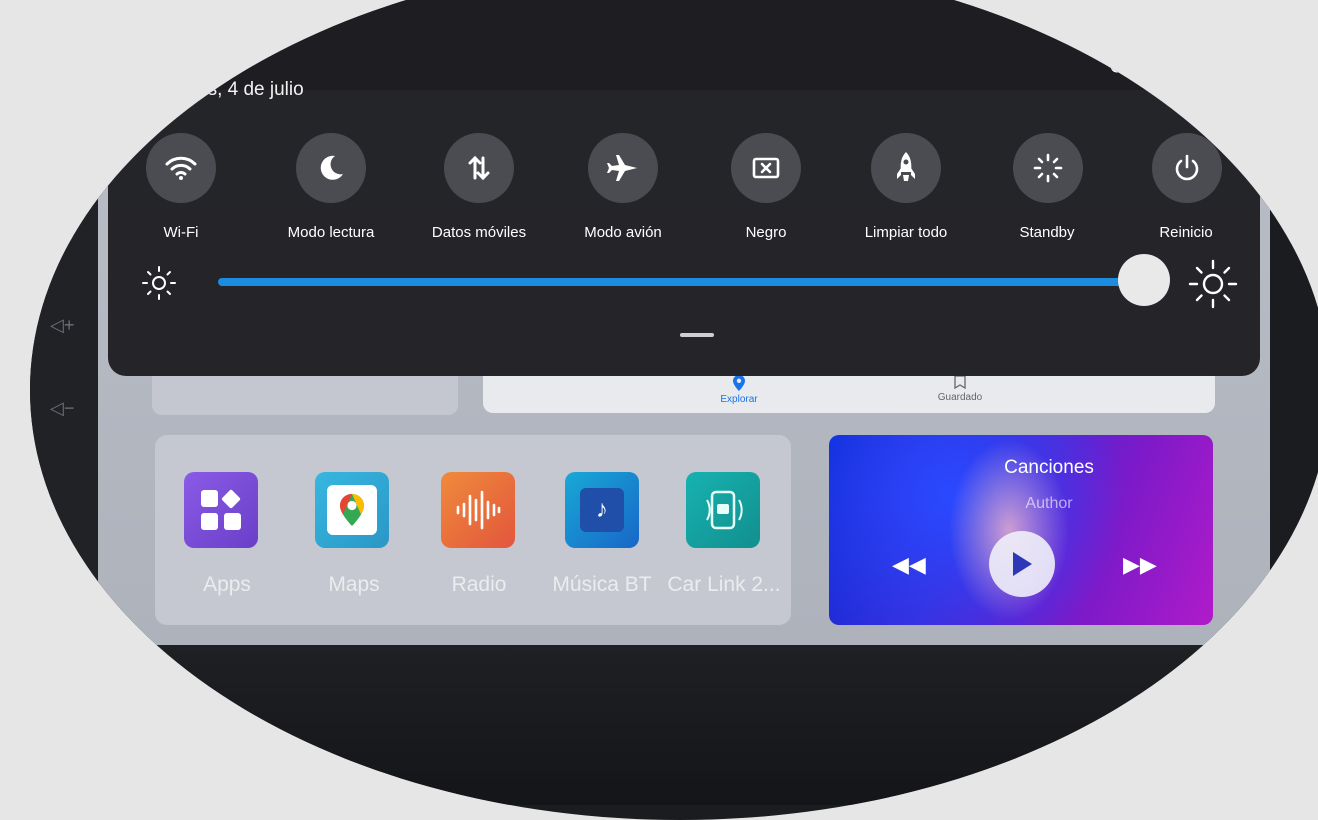  What do you see at coordinates (227, 584) in the screenshot?
I see `app-label-apps: Apps` at bounding box center [227, 584].